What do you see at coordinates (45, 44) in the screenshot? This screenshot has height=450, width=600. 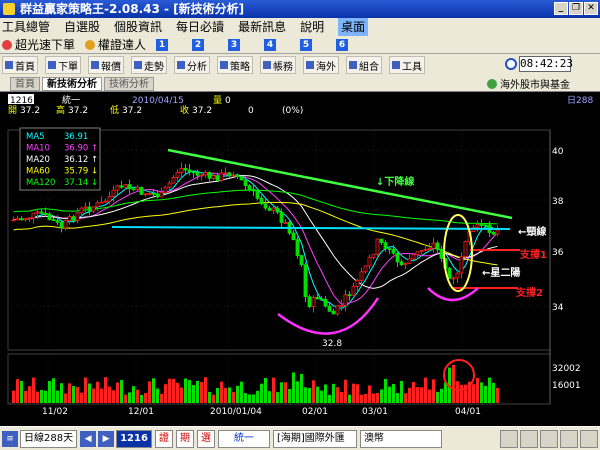 I see `fast-order-label: 超光速下單` at bounding box center [45, 44].